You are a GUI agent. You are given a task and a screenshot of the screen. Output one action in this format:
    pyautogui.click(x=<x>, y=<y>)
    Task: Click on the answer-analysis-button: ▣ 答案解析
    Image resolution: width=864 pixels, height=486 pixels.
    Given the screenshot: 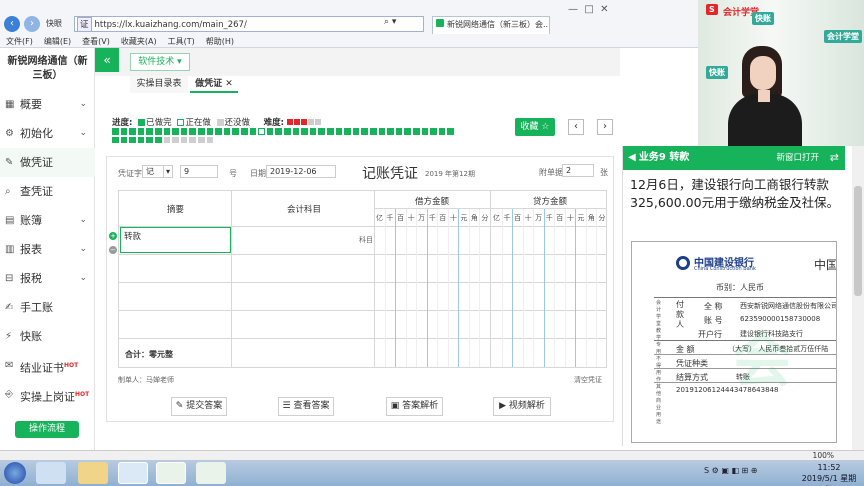 What is the action you would take?
    pyautogui.click(x=414, y=406)
    